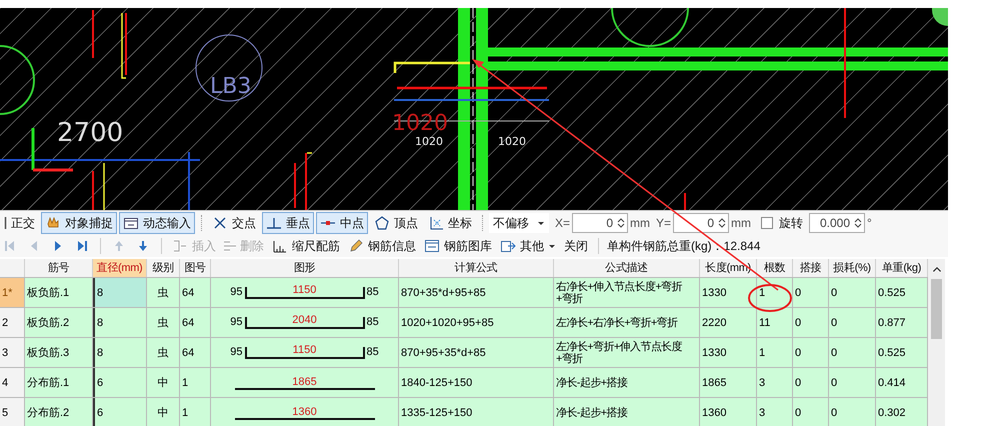 The width and height of the screenshot is (993, 426). What do you see at coordinates (741, 223) in the screenshot?
I see `unit-label: mm` at bounding box center [741, 223].